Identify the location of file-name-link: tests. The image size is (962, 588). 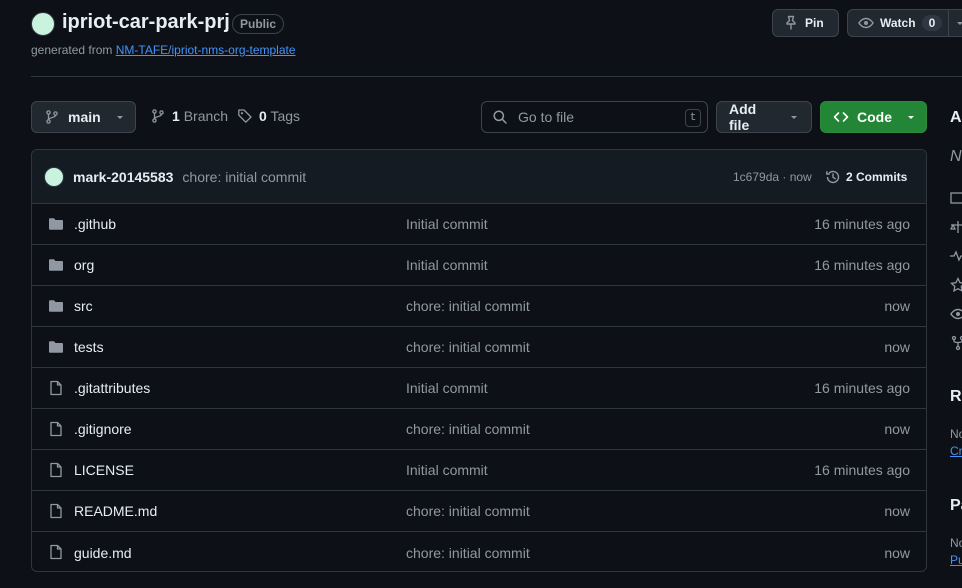
(89, 347).